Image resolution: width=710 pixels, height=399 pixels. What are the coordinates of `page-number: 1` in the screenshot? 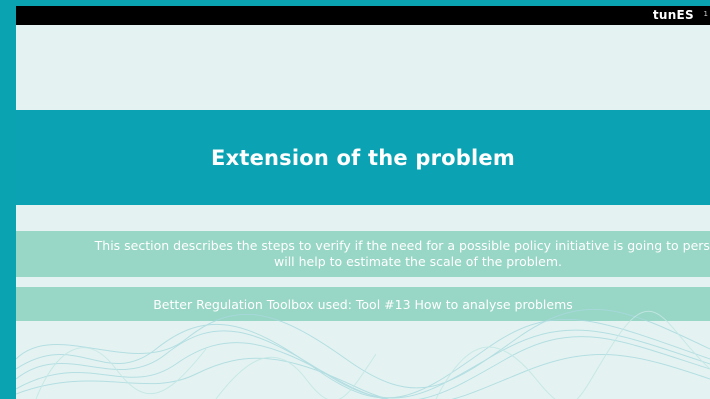 It's located at (705, 14).